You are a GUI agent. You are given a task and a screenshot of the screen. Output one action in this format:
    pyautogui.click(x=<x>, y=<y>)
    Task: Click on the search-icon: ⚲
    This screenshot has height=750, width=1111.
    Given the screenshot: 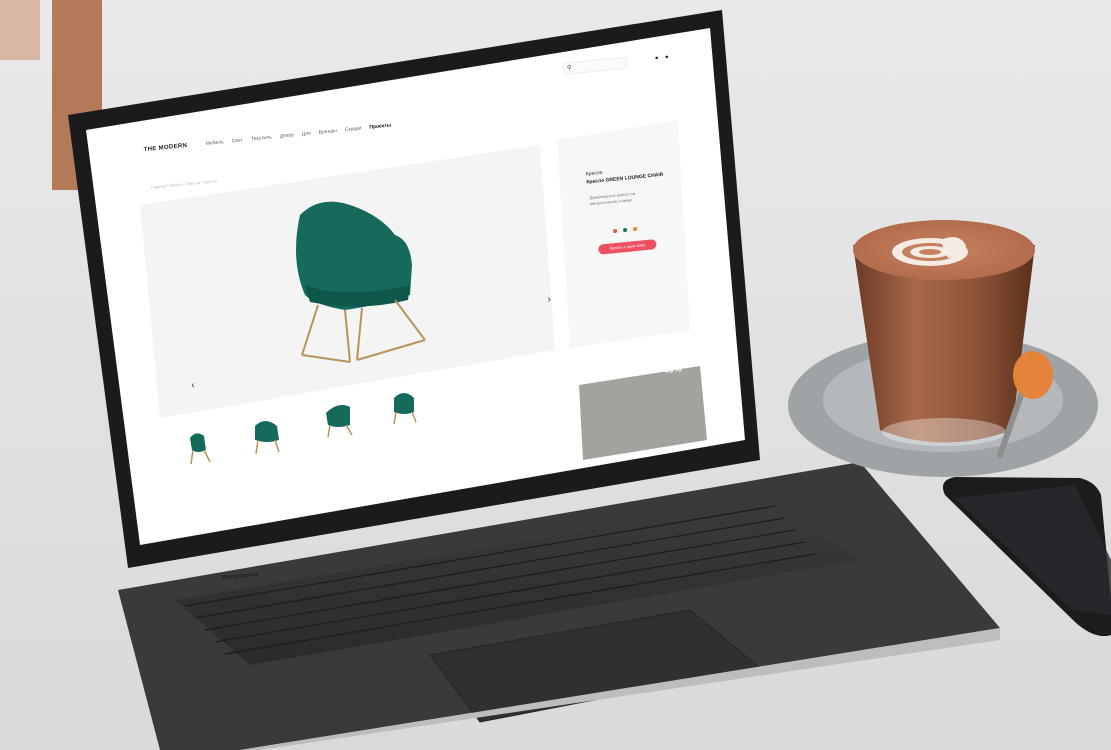 What is the action you would take?
    pyautogui.click(x=569, y=68)
    